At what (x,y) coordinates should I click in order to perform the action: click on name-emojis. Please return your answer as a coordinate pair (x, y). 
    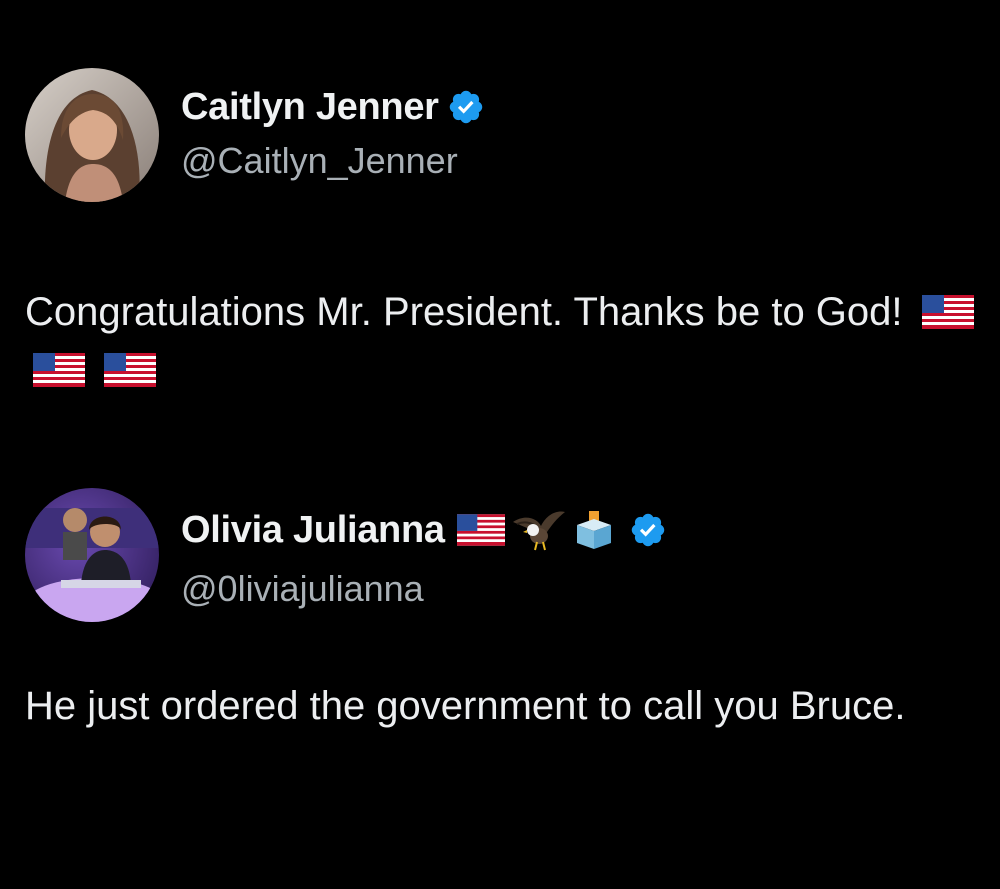
    Looking at the image, I should click on (538, 530).